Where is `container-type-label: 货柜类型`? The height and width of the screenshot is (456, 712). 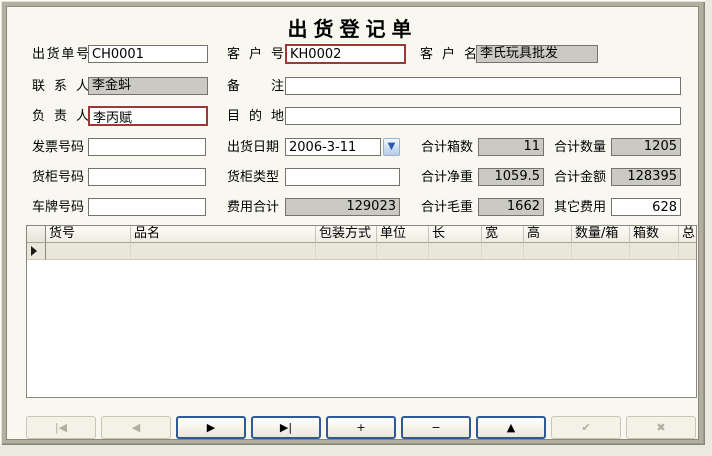 container-type-label: 货柜类型 is located at coordinates (253, 177).